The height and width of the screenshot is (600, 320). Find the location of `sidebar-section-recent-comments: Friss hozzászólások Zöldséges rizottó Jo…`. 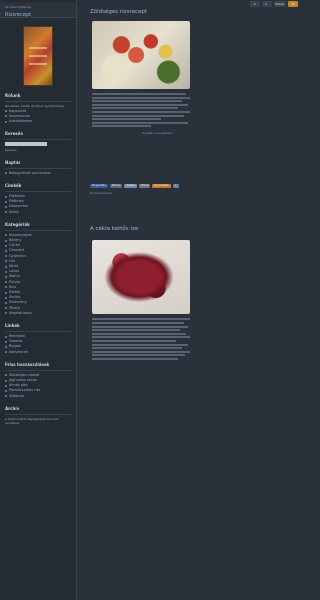

sidebar-section-recent-comments: Friss hozzászólások Zöldséges rizottó Jo… is located at coordinates (38, 380).